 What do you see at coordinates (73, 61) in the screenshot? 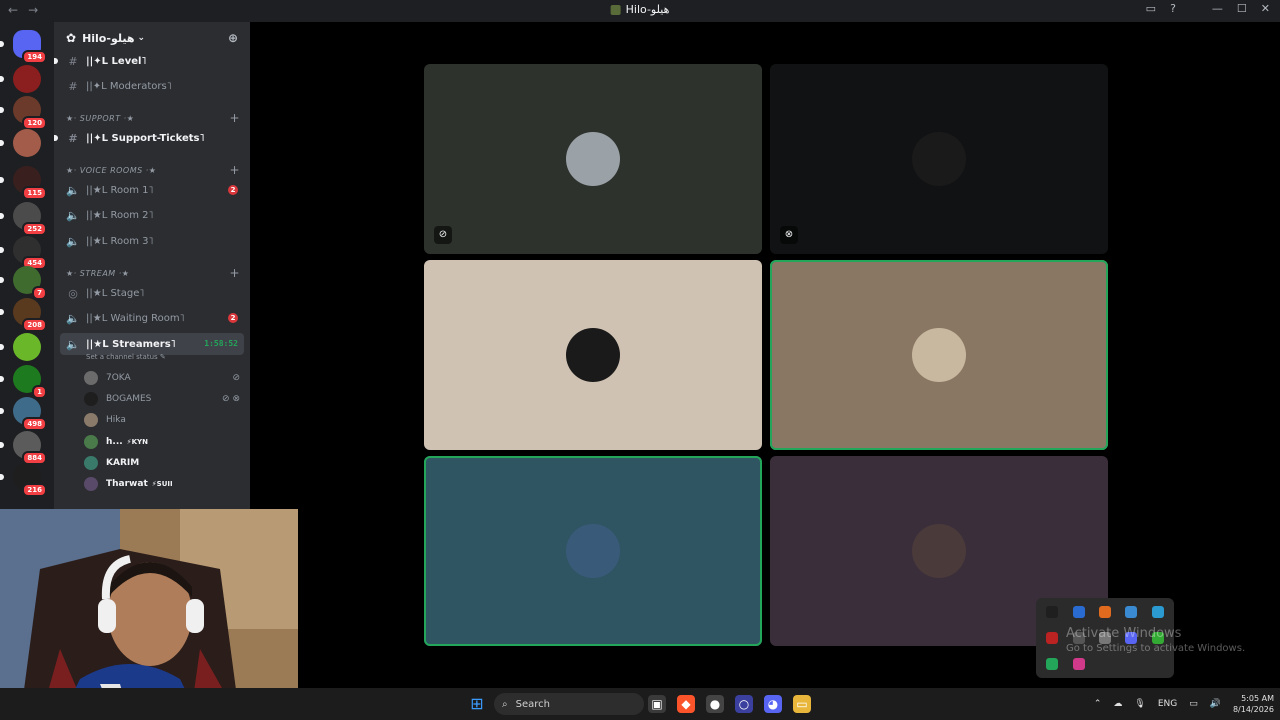
I see `hash-icon: #` at bounding box center [73, 61].